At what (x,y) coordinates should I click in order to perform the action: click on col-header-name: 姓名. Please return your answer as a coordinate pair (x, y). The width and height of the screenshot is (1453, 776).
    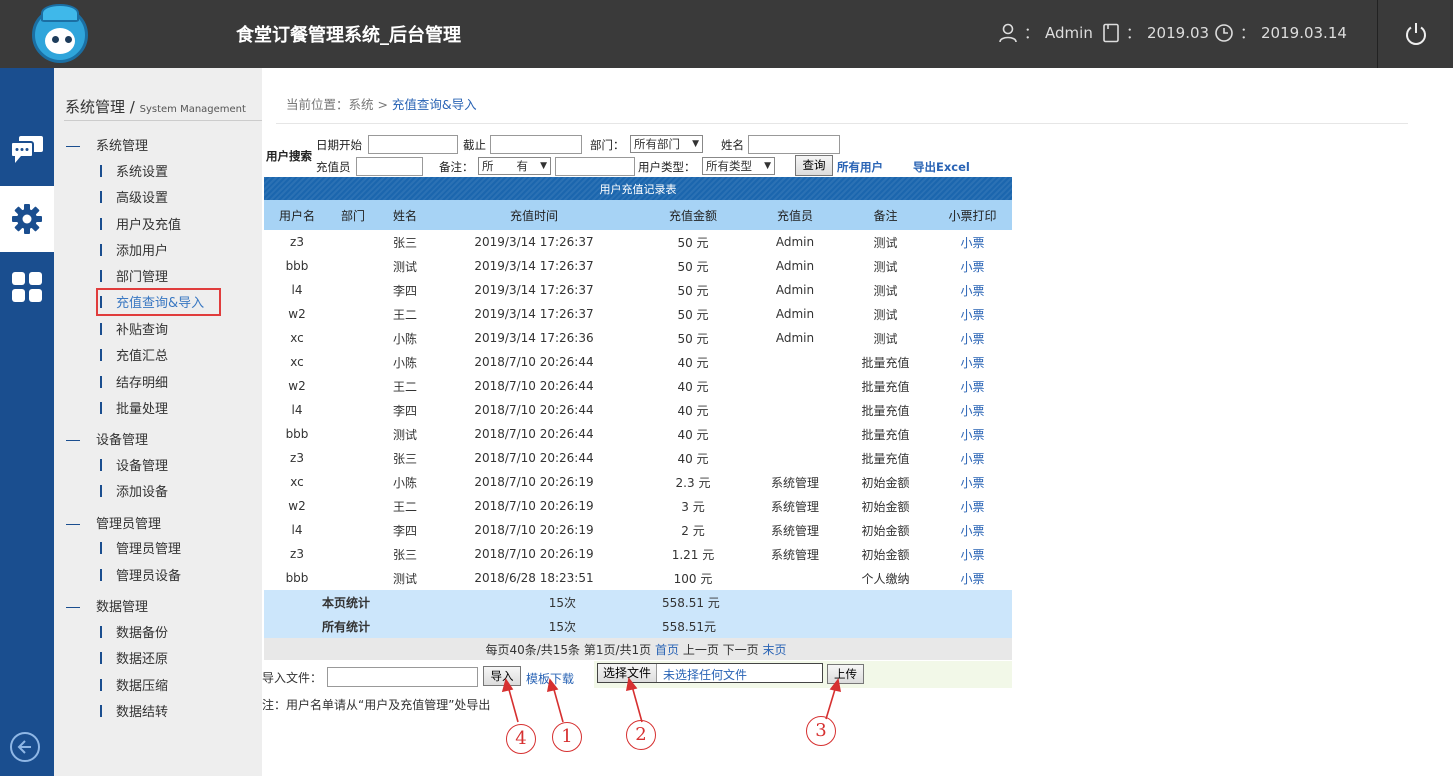
    Looking at the image, I should click on (405, 215).